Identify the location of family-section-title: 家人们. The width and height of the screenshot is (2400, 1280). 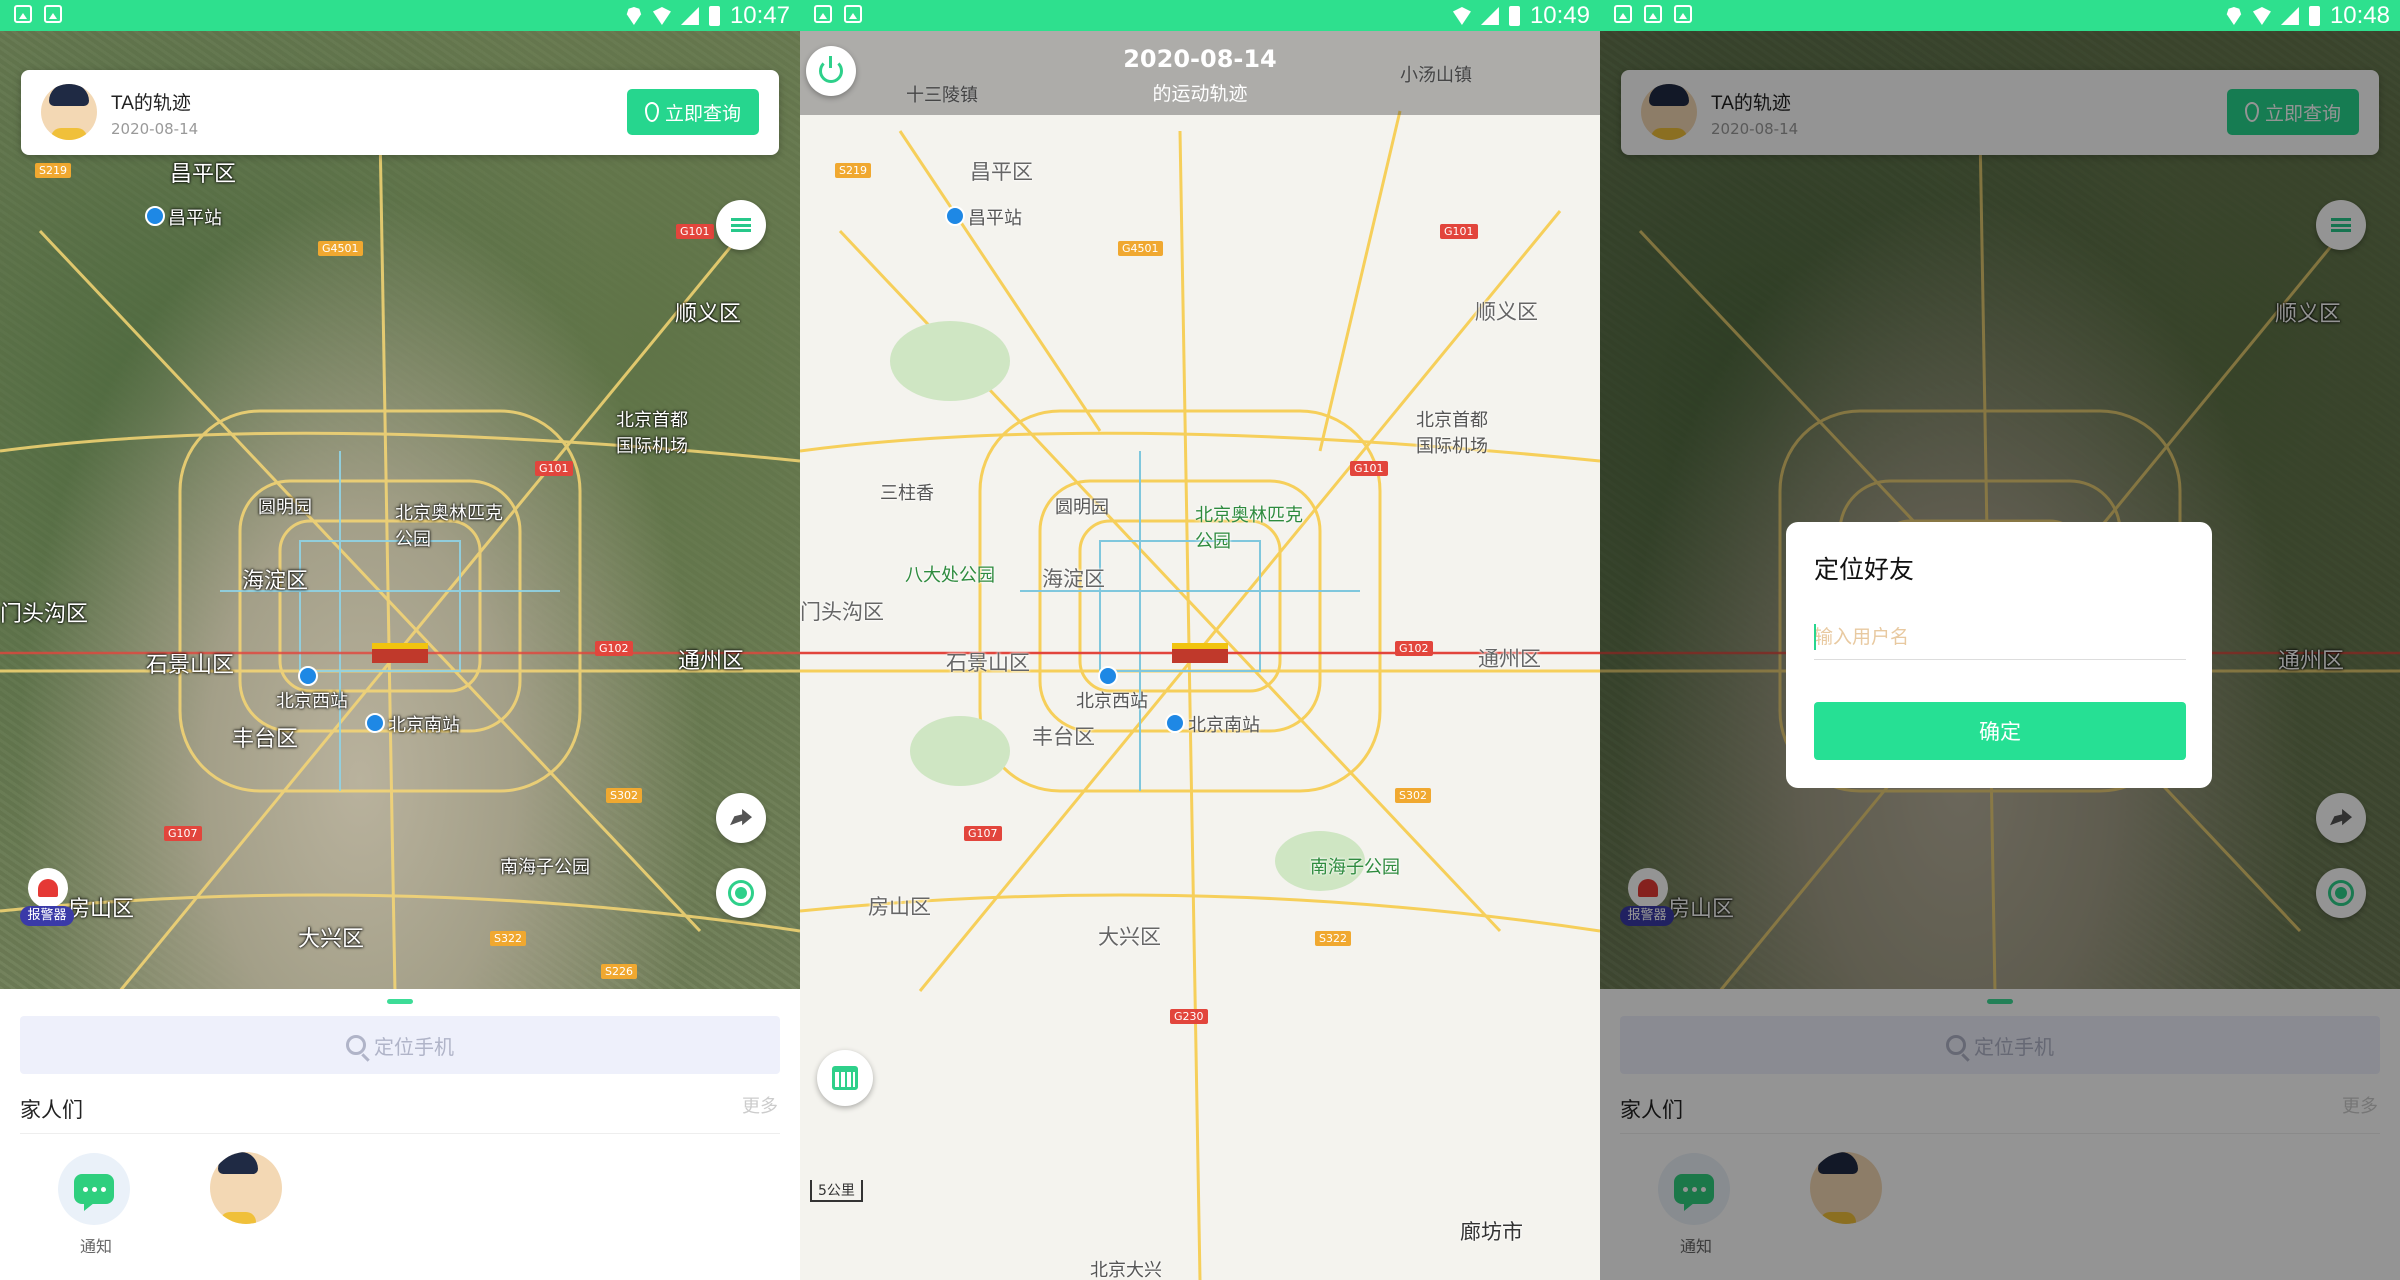
(51, 1110).